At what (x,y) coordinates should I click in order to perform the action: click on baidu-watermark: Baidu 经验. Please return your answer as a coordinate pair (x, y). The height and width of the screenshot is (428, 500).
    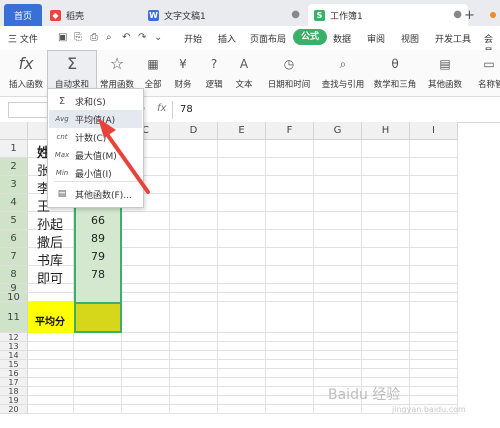
    Looking at the image, I should click on (364, 395).